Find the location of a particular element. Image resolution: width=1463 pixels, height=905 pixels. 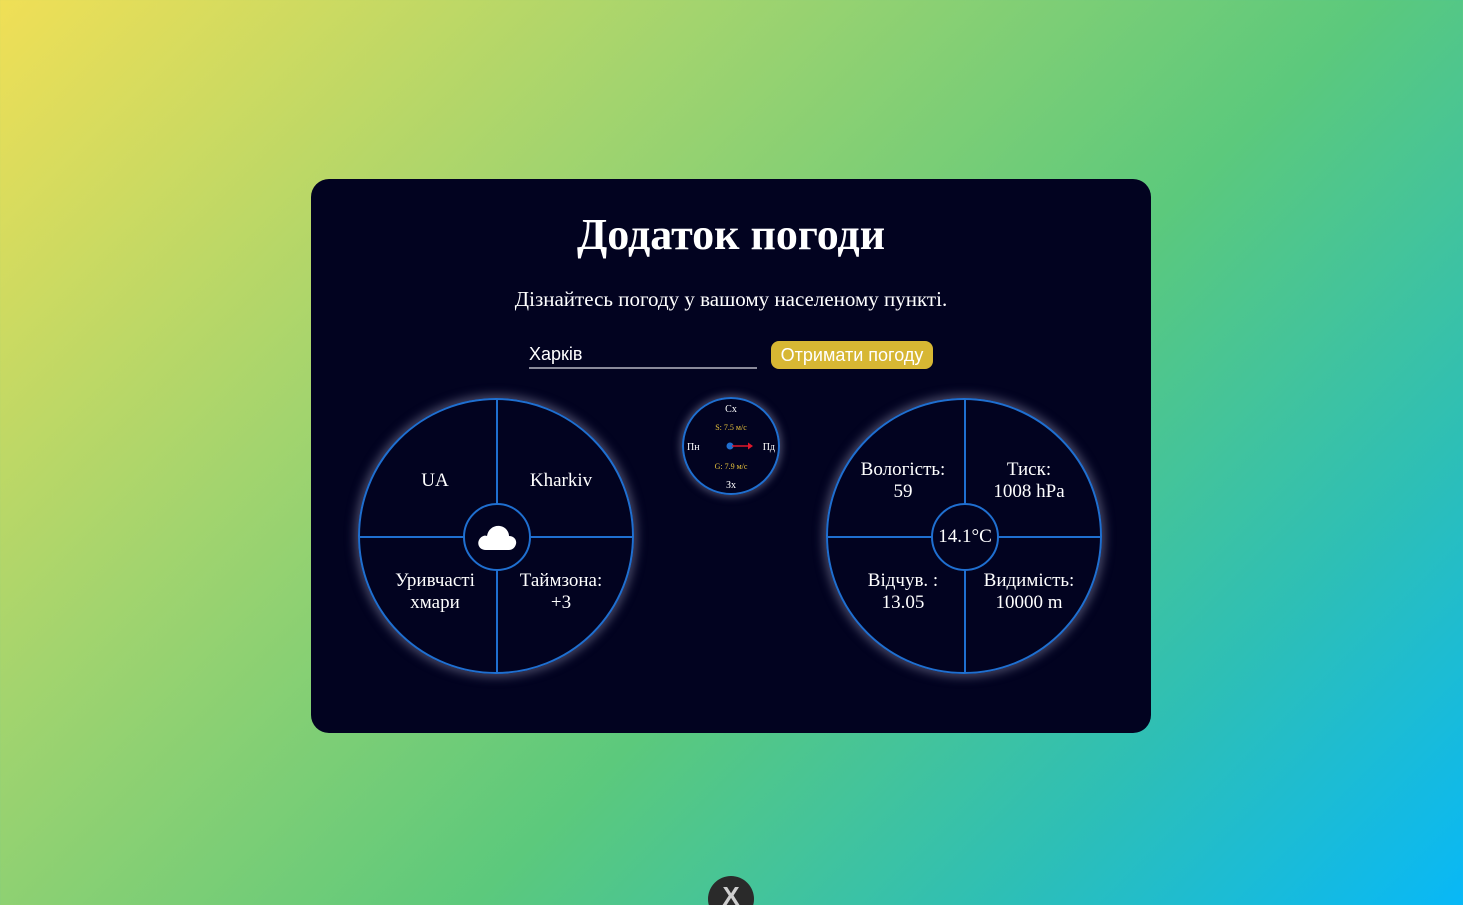

humidity-value: 59 is located at coordinates (903, 491).